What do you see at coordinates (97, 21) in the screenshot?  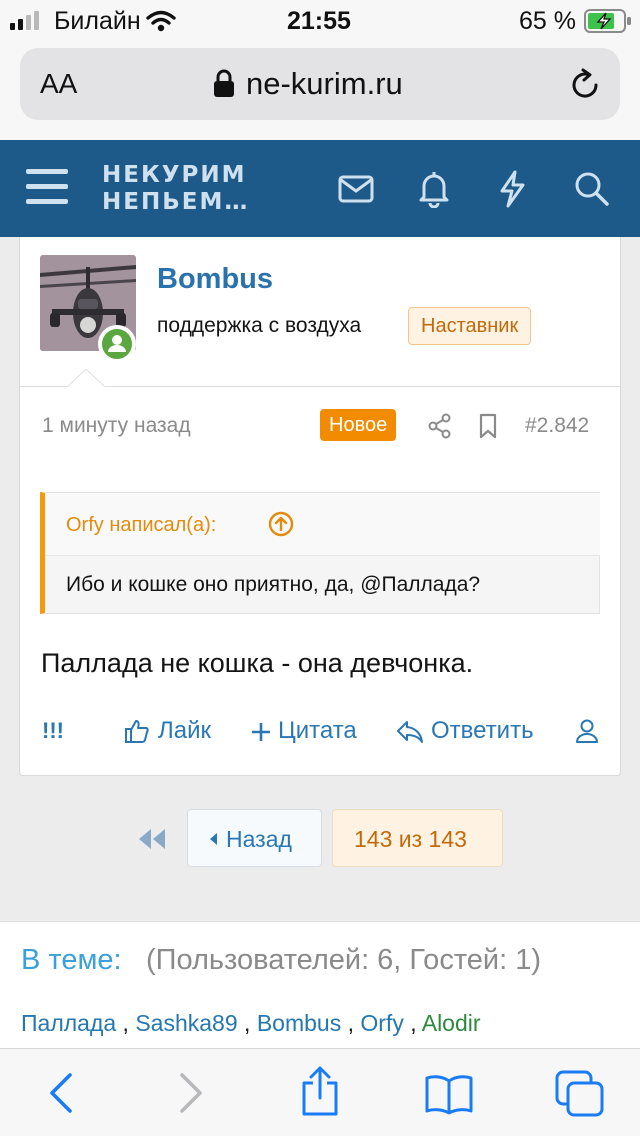 I see `carrier-name: Билайн` at bounding box center [97, 21].